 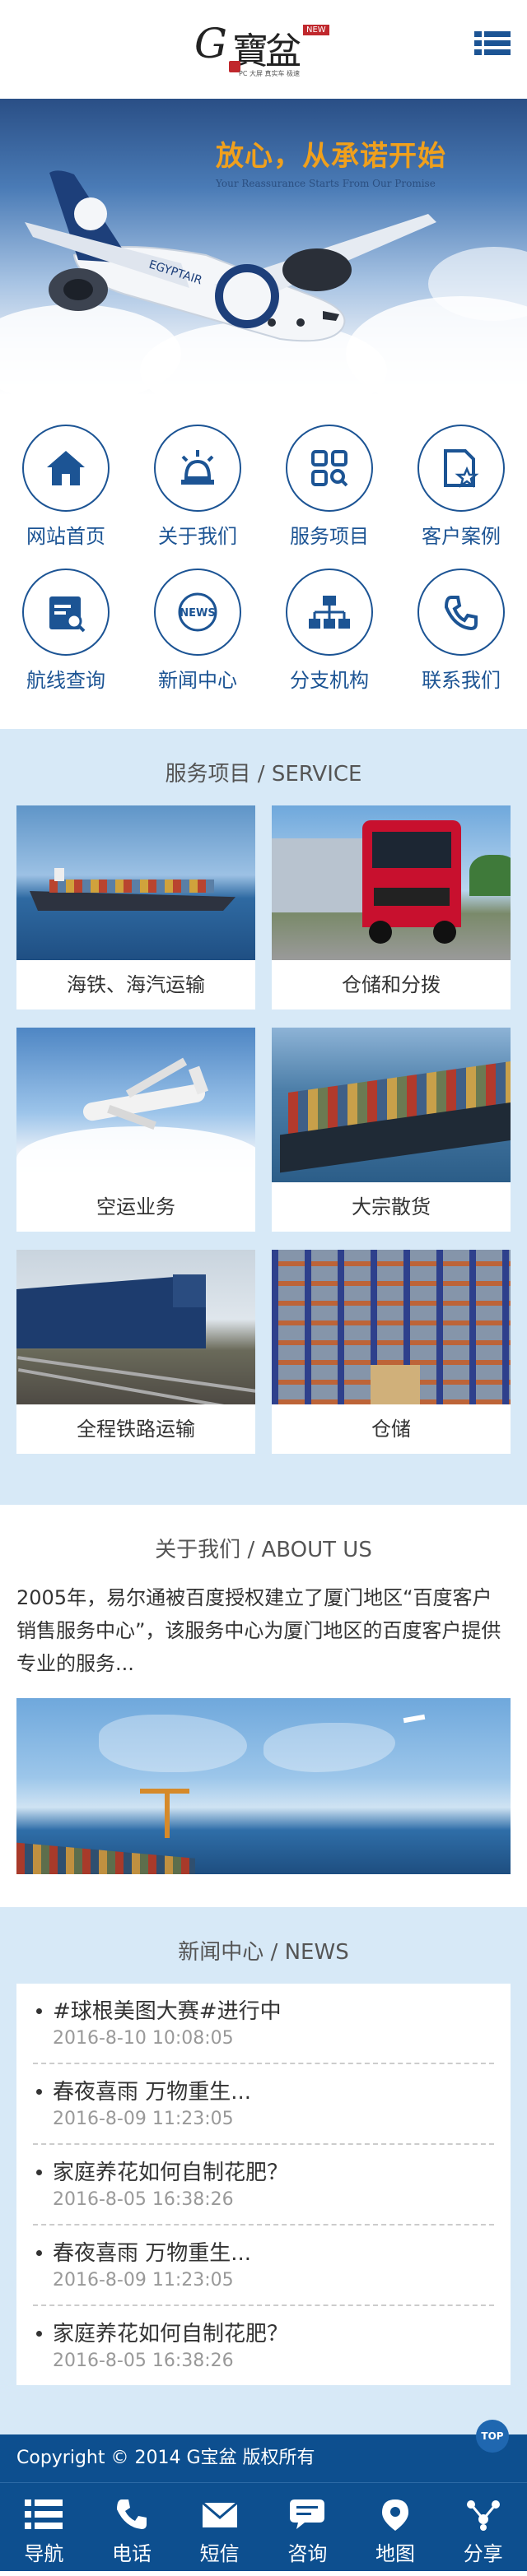 I want to click on port-world-map-image, so click(x=263, y=1786).